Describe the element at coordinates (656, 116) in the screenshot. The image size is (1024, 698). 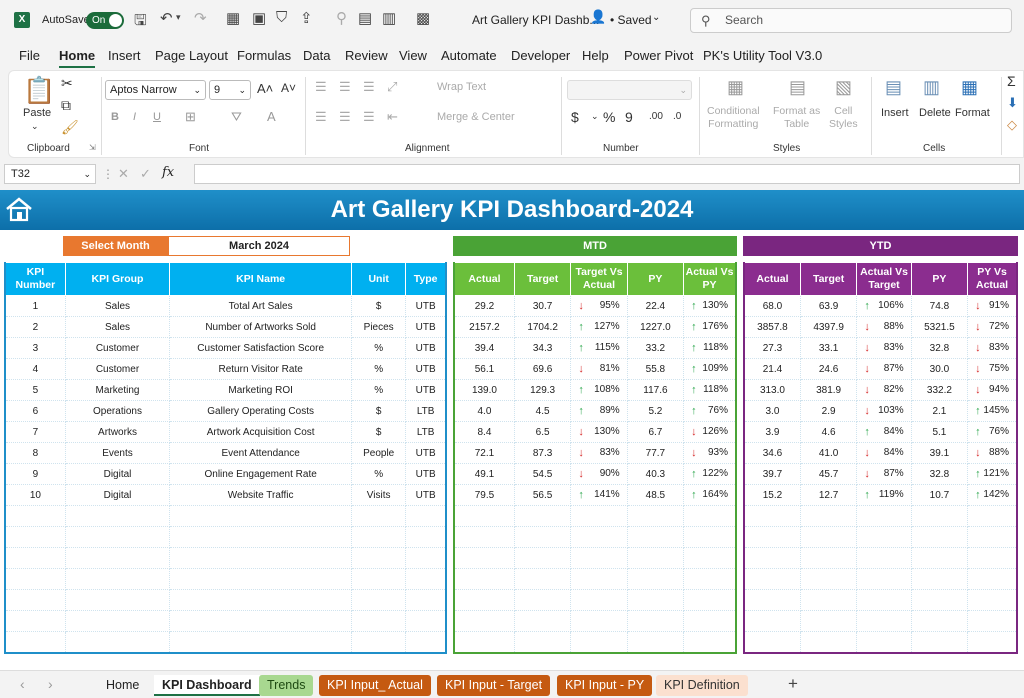
I see `increase-decimal-icon: .00` at that location.